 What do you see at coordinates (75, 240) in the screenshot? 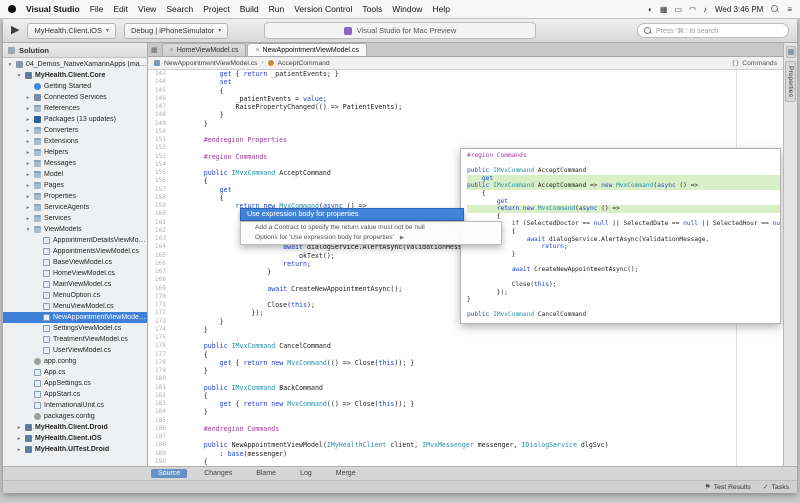
I see `tree-item-appointmentdetailsviewmodel-cs: AppointmentDetailsViewModel.cs` at bounding box center [75, 240].